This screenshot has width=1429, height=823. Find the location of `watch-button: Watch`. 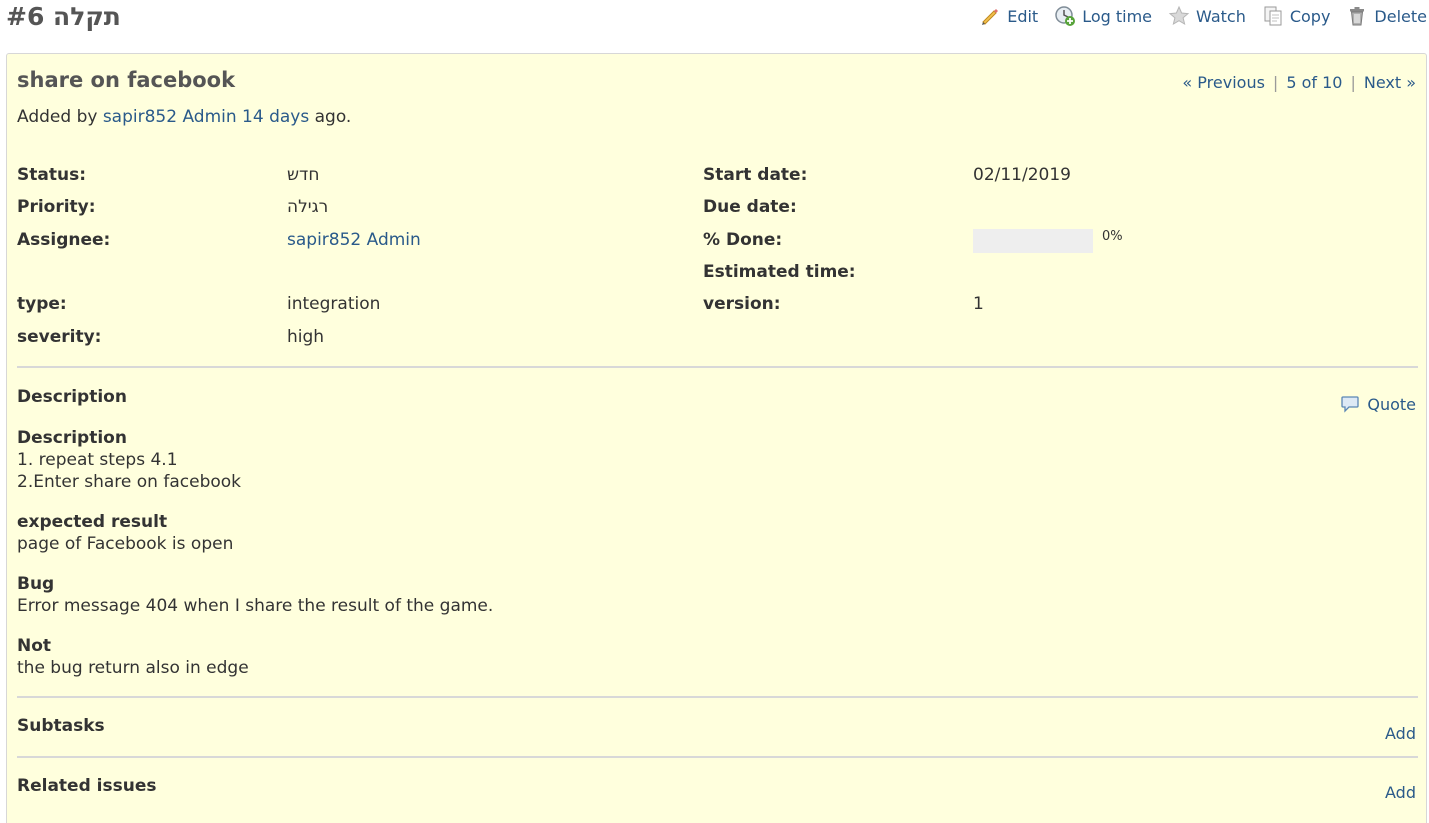

watch-button: Watch is located at coordinates (1207, 16).